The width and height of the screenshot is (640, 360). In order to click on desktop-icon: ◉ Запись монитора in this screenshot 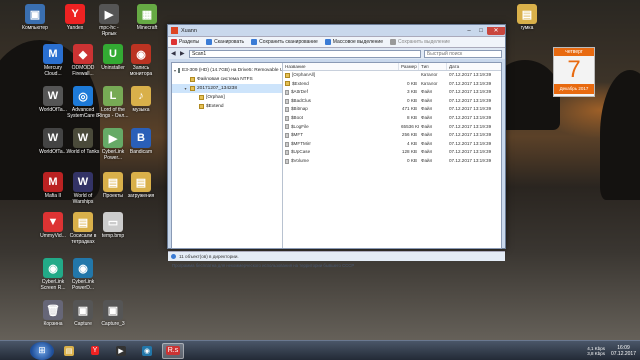, I will do `click(141, 60)`.